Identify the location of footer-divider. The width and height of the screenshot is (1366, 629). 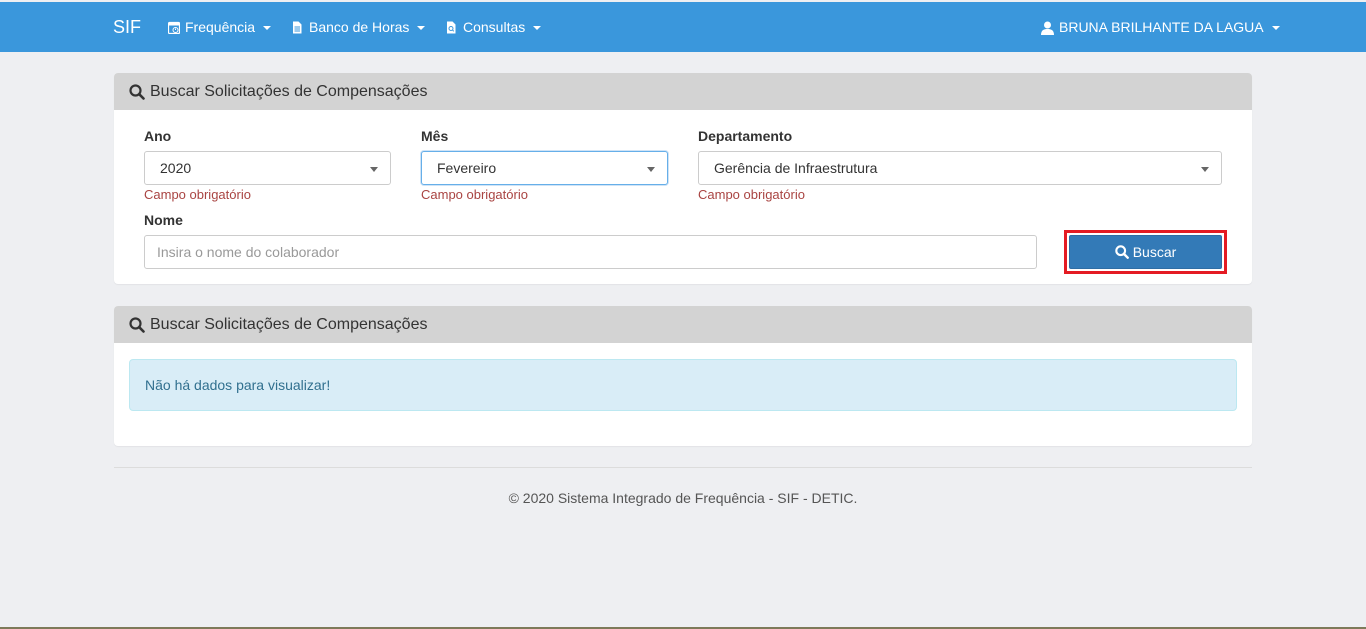
(683, 467).